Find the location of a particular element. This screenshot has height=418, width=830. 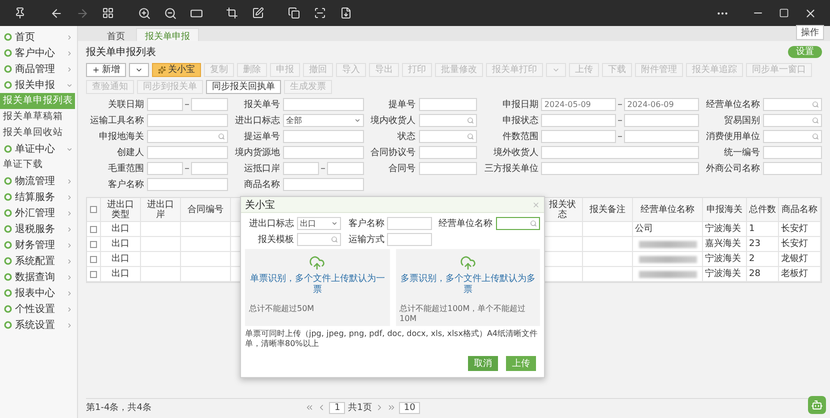

assistant-button: 关小宝 is located at coordinates (176, 70).